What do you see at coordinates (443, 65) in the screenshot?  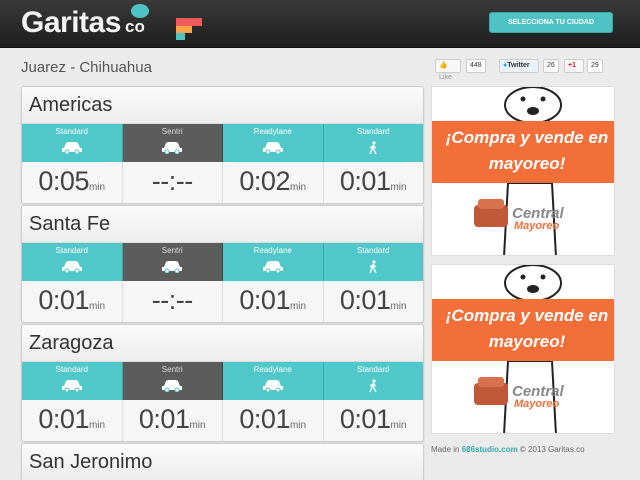 I see `thumbs-up-icon: 👍` at bounding box center [443, 65].